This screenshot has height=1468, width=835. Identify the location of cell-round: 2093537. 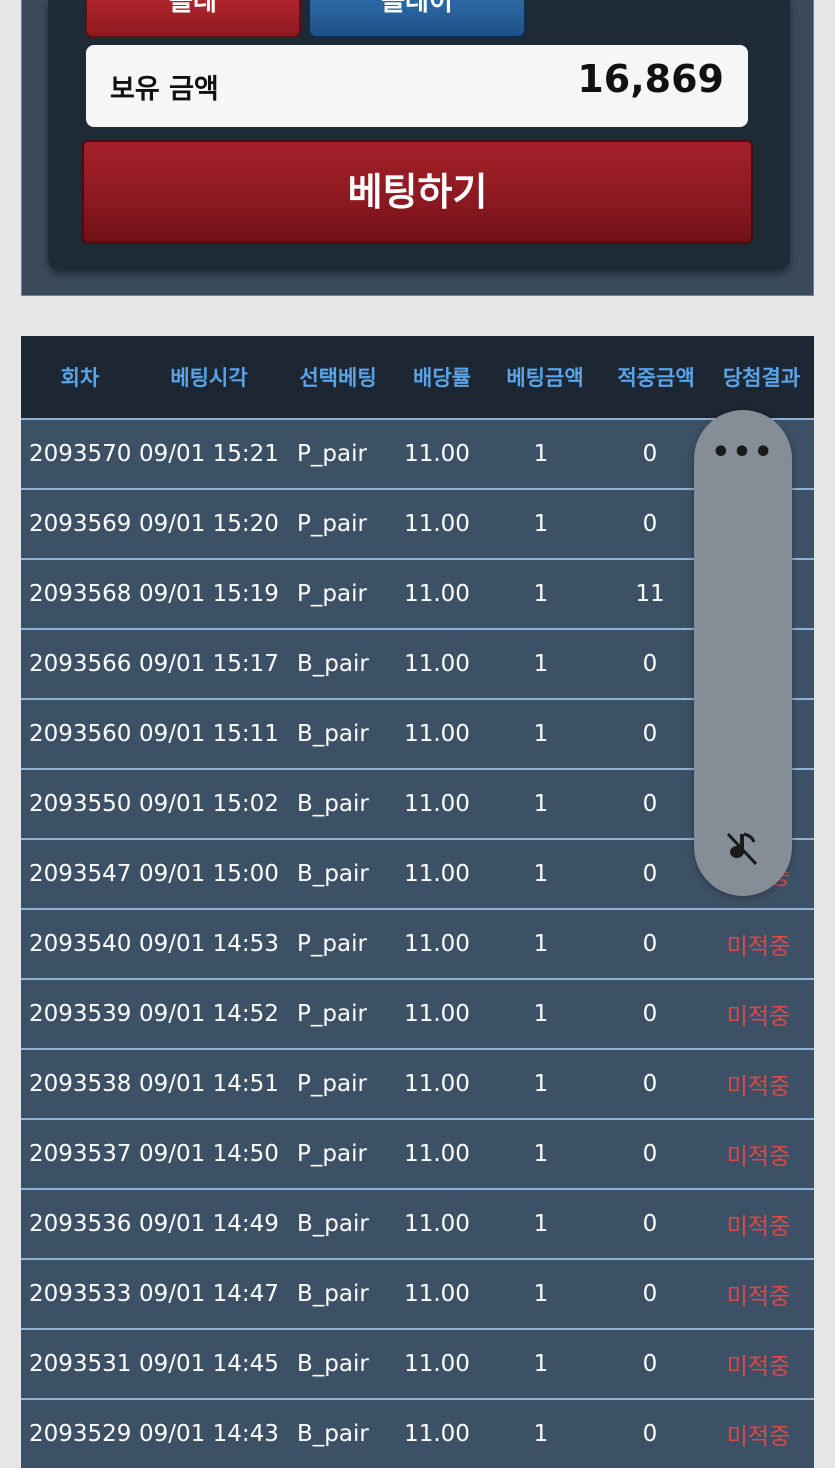
(80, 1154).